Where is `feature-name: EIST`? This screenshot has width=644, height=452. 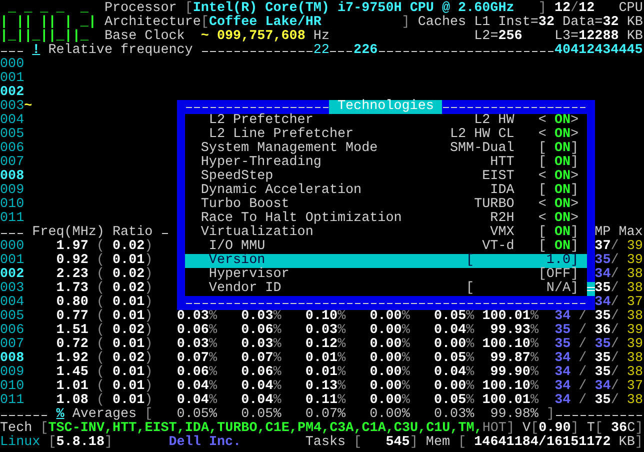 feature-name: EIST is located at coordinates (160, 429).